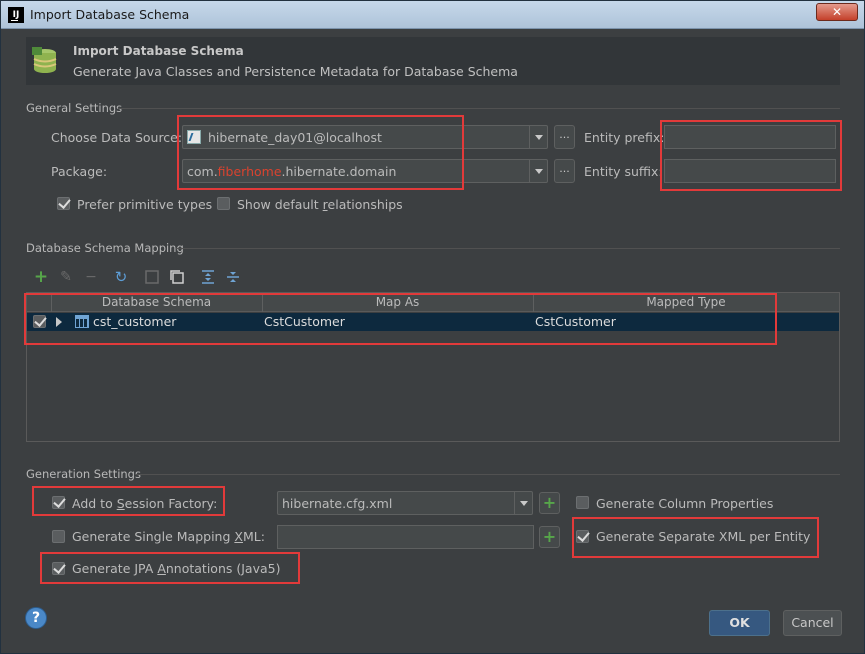 This screenshot has width=865, height=654. Describe the element at coordinates (750, 171) in the screenshot. I see `entity-suffix-input` at that location.